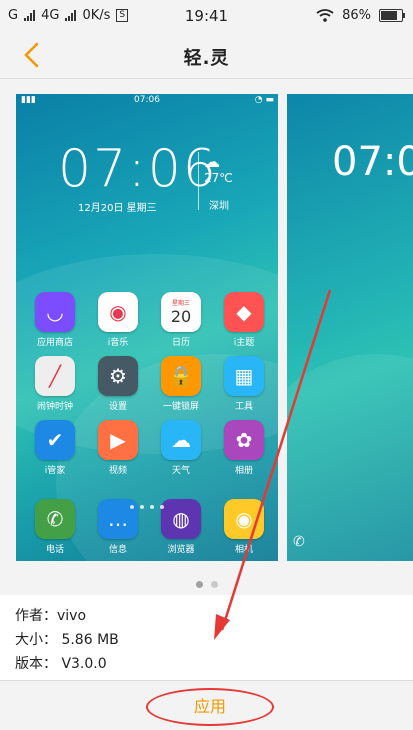  What do you see at coordinates (206, 582) in the screenshot?
I see `carousel-pager` at bounding box center [206, 582].